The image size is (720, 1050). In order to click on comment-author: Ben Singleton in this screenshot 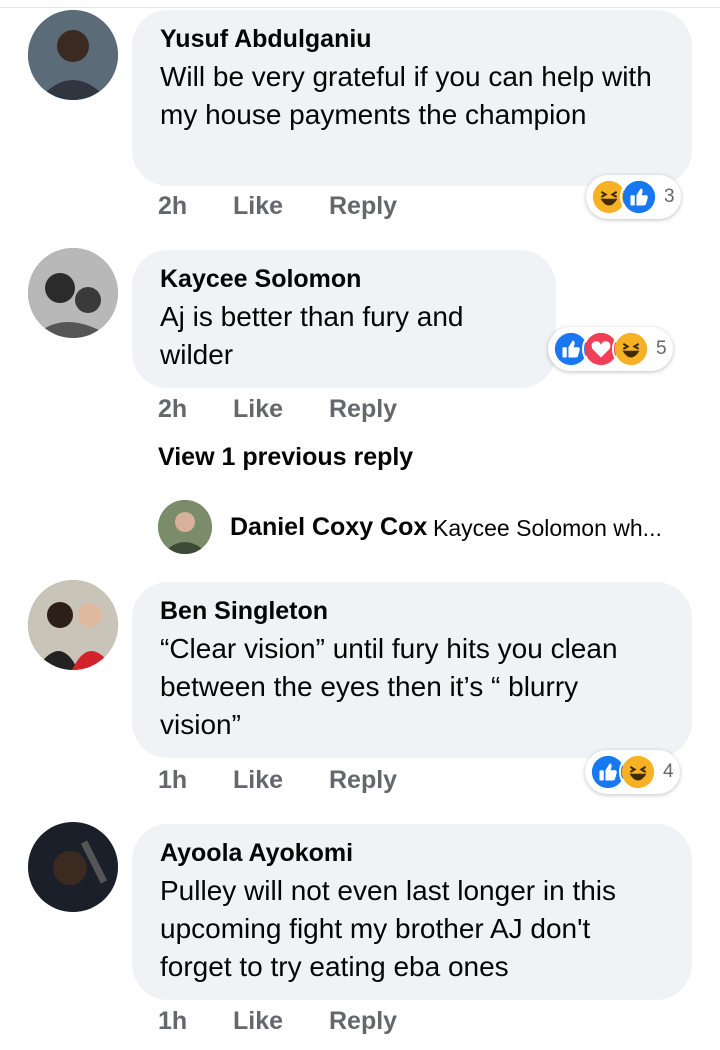, I will do `click(413, 611)`.